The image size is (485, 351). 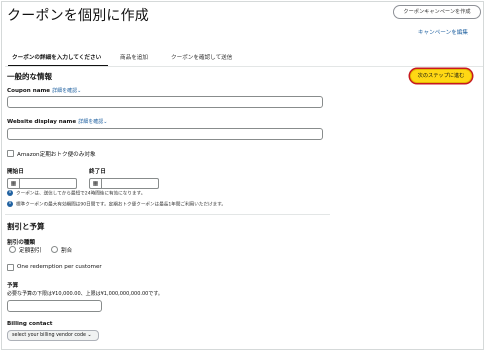 What do you see at coordinates (97, 172) in the screenshot?
I see `end-date-label: 終了日` at bounding box center [97, 172].